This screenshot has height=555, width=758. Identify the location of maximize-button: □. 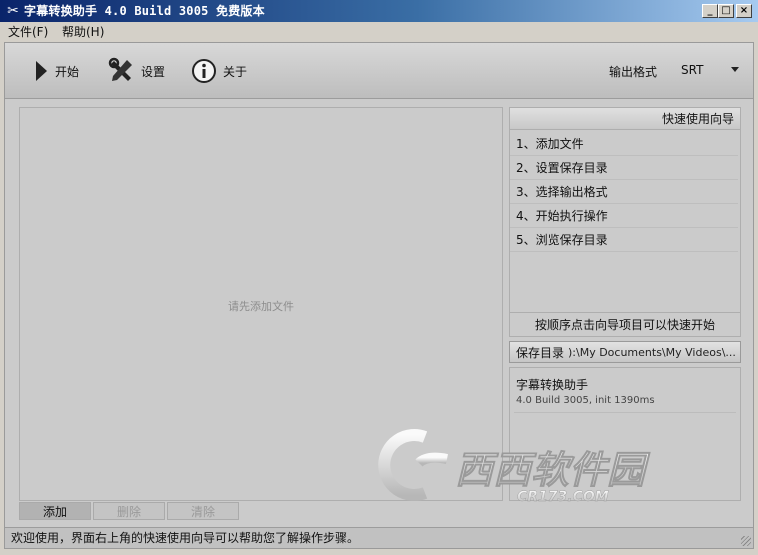
(726, 11).